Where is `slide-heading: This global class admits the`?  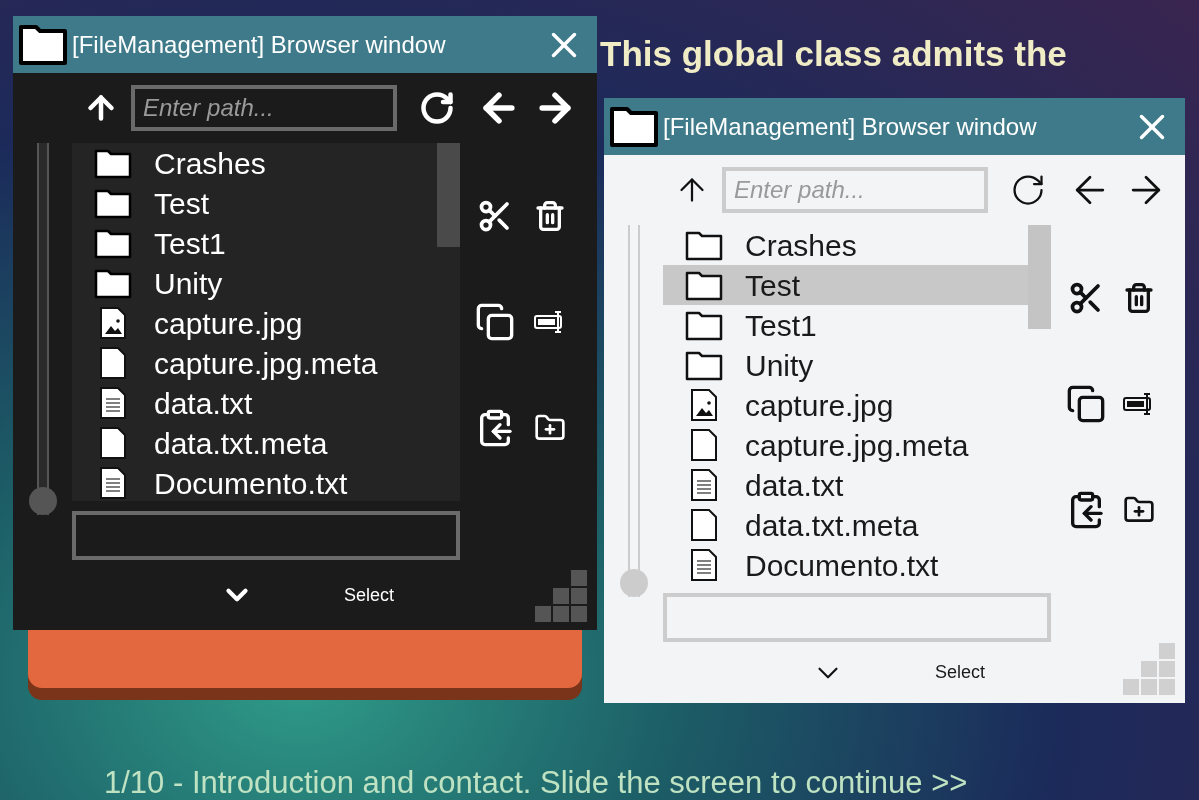
slide-heading: This global class admits the is located at coordinates (833, 54).